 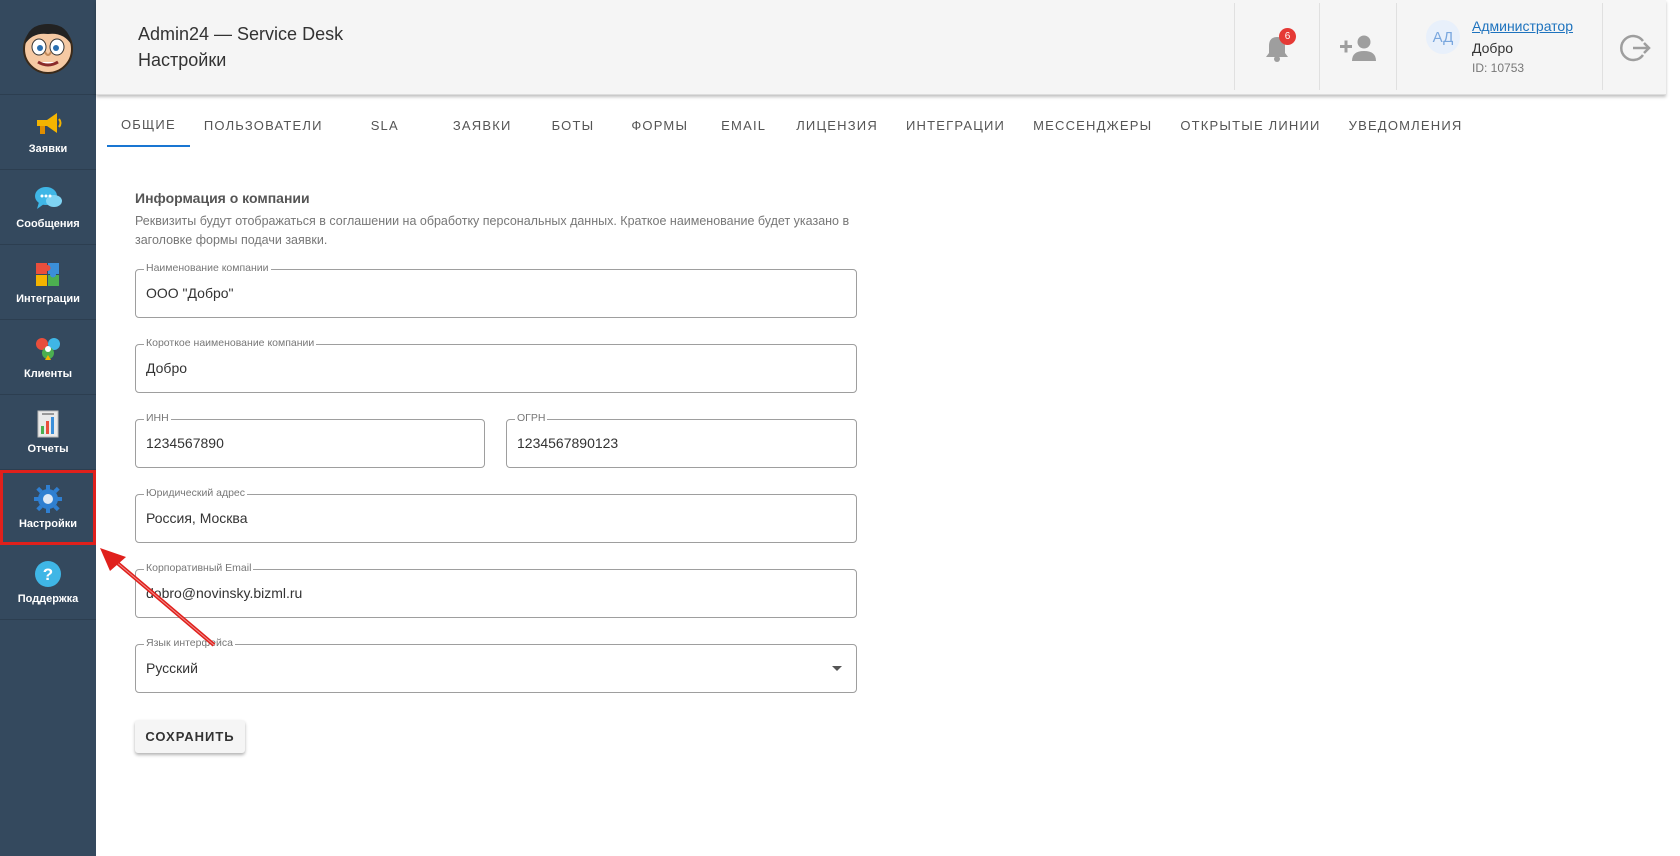 What do you see at coordinates (1493, 48) in the screenshot?
I see `user-org: Добро` at bounding box center [1493, 48].